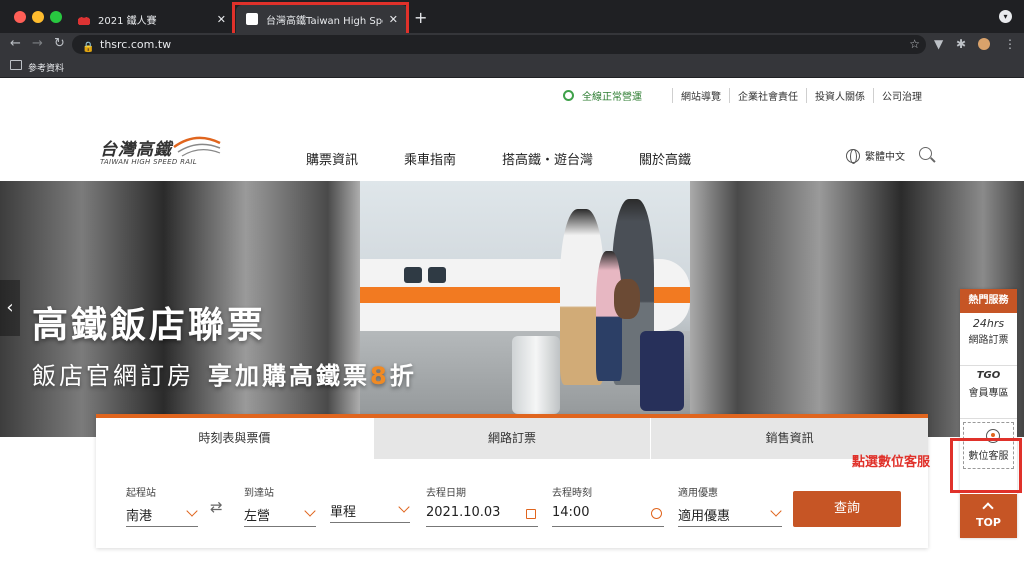  What do you see at coordinates (370, 503) in the screenshot?
I see `trip-type-select: 單程` at bounding box center [370, 503].